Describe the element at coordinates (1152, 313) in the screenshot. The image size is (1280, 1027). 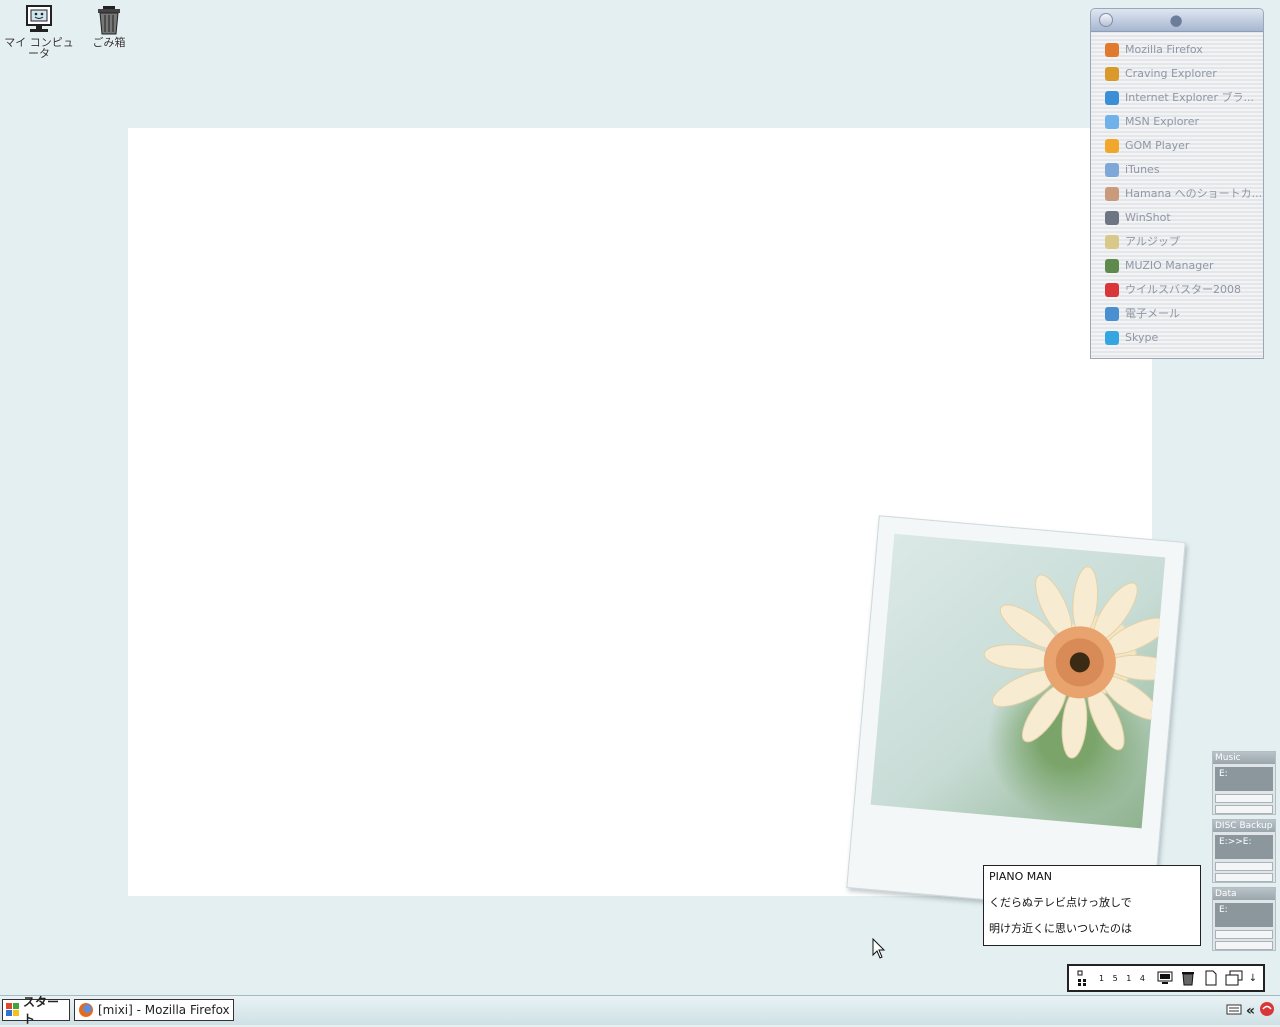
I see `launcher-item-label: 電子メール` at that location.